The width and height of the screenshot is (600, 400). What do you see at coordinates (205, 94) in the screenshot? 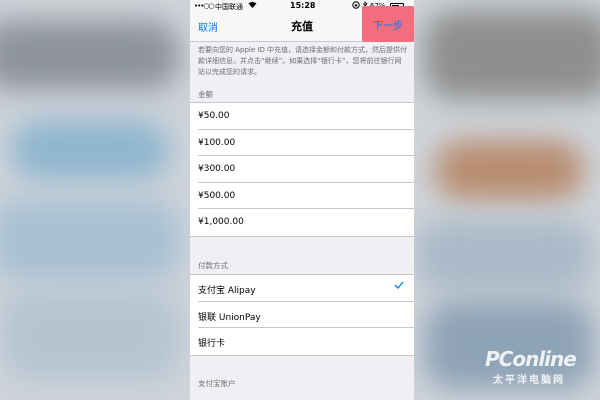
I see `amount-section-label: 金额` at bounding box center [205, 94].